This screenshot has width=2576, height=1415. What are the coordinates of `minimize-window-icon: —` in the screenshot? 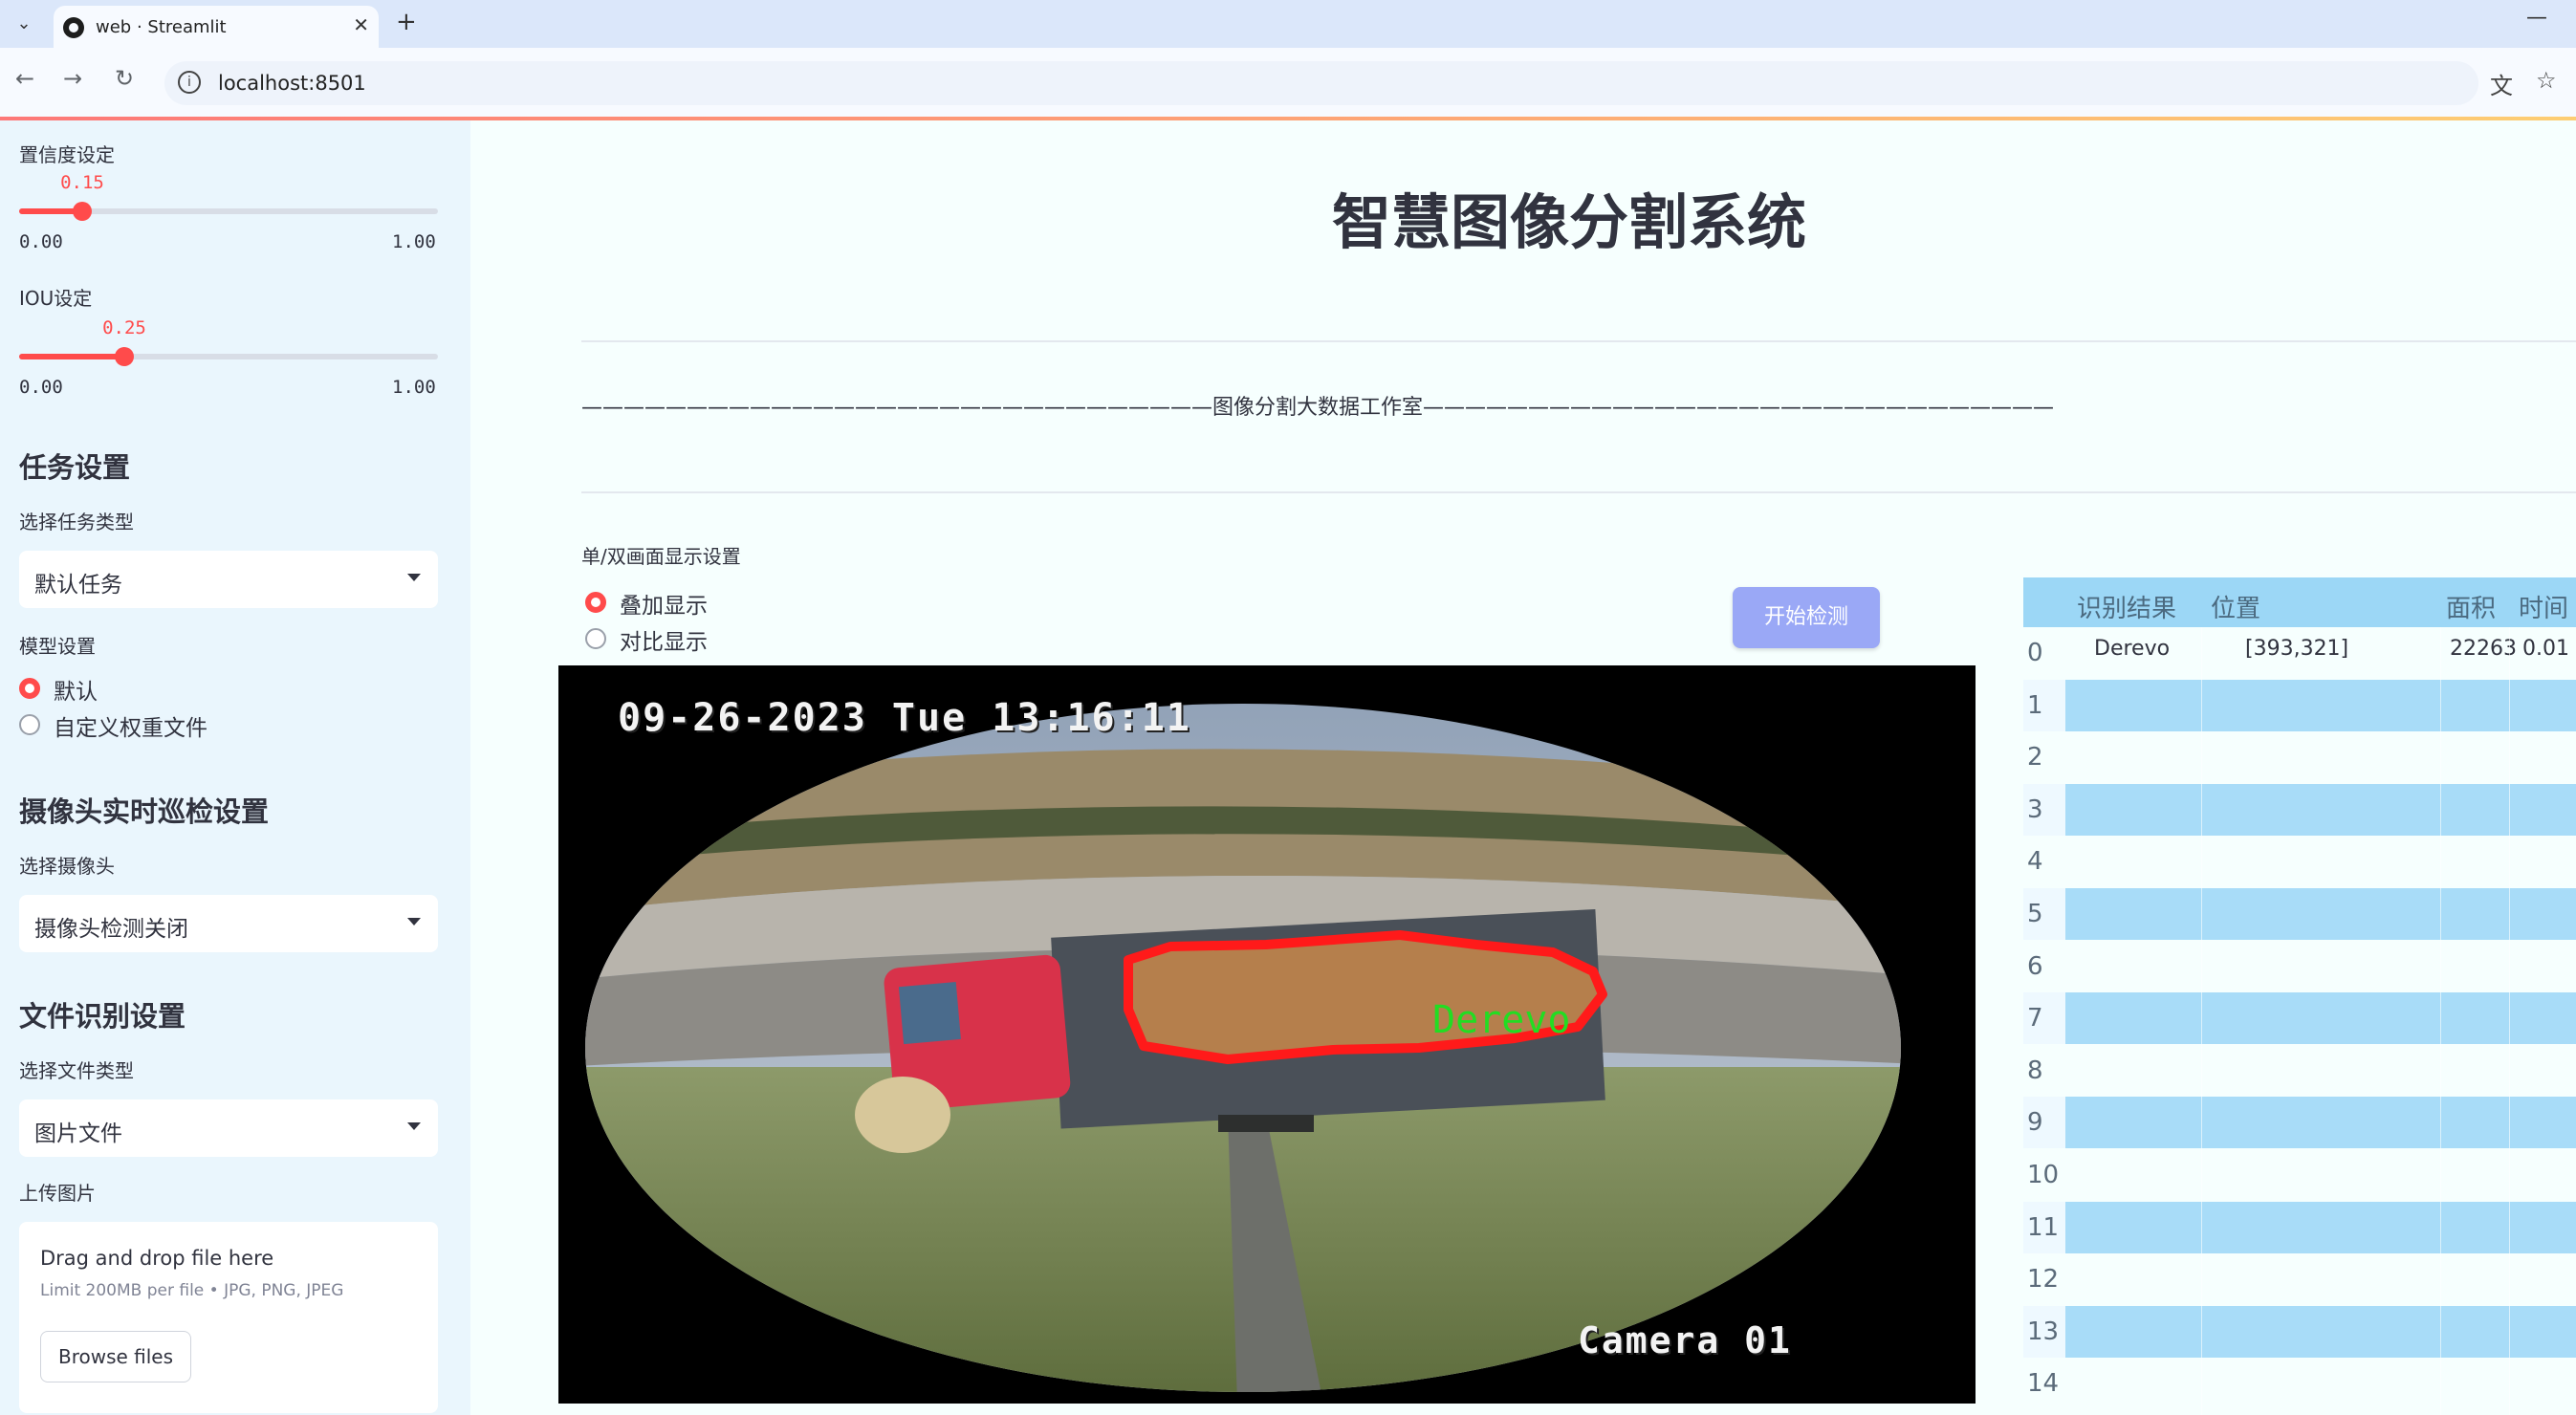 It's located at (2536, 18).